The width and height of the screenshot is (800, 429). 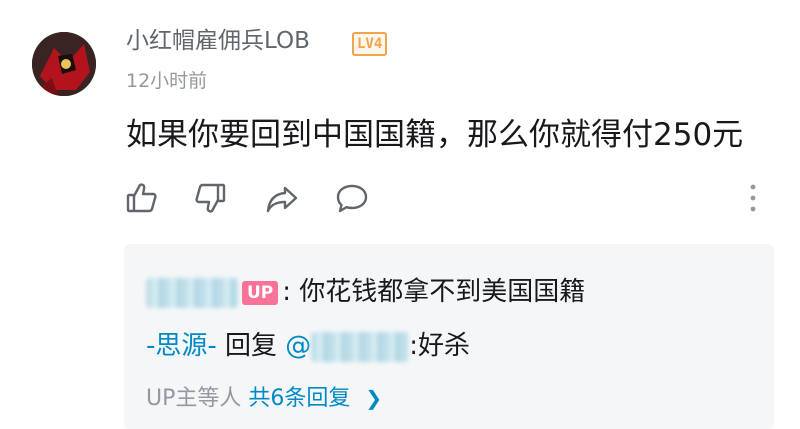 I want to click on reply-text-1: : 你花钱都拿不到美国国籍, so click(x=434, y=292).